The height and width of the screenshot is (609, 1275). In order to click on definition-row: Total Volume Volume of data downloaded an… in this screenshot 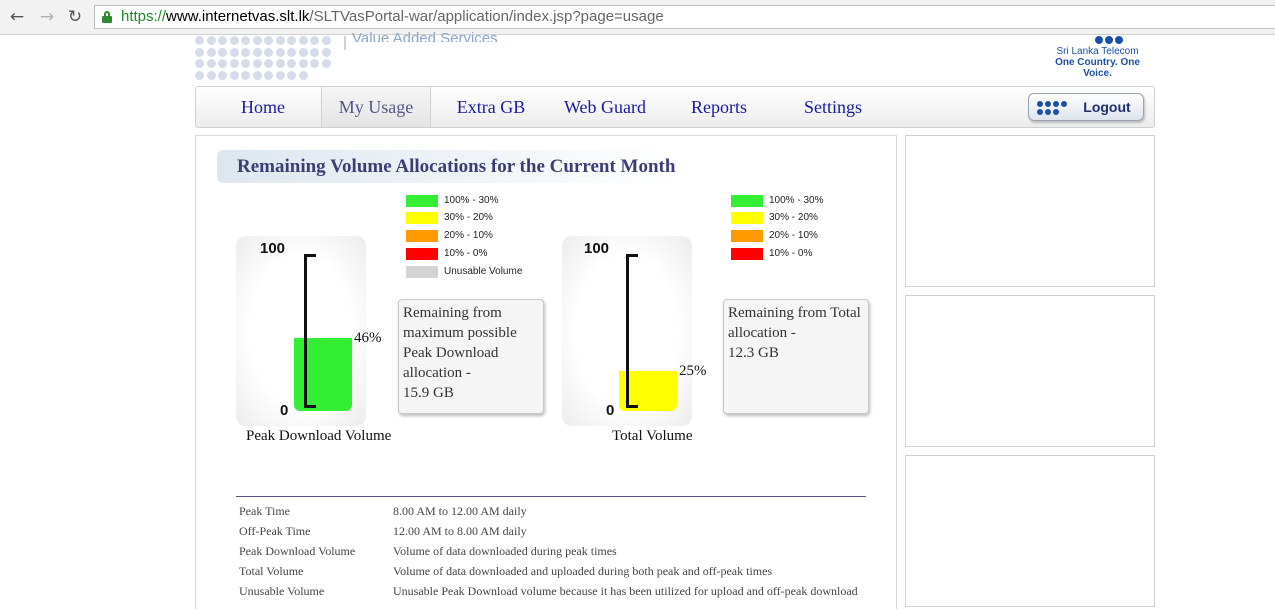, I will do `click(559, 571)`.